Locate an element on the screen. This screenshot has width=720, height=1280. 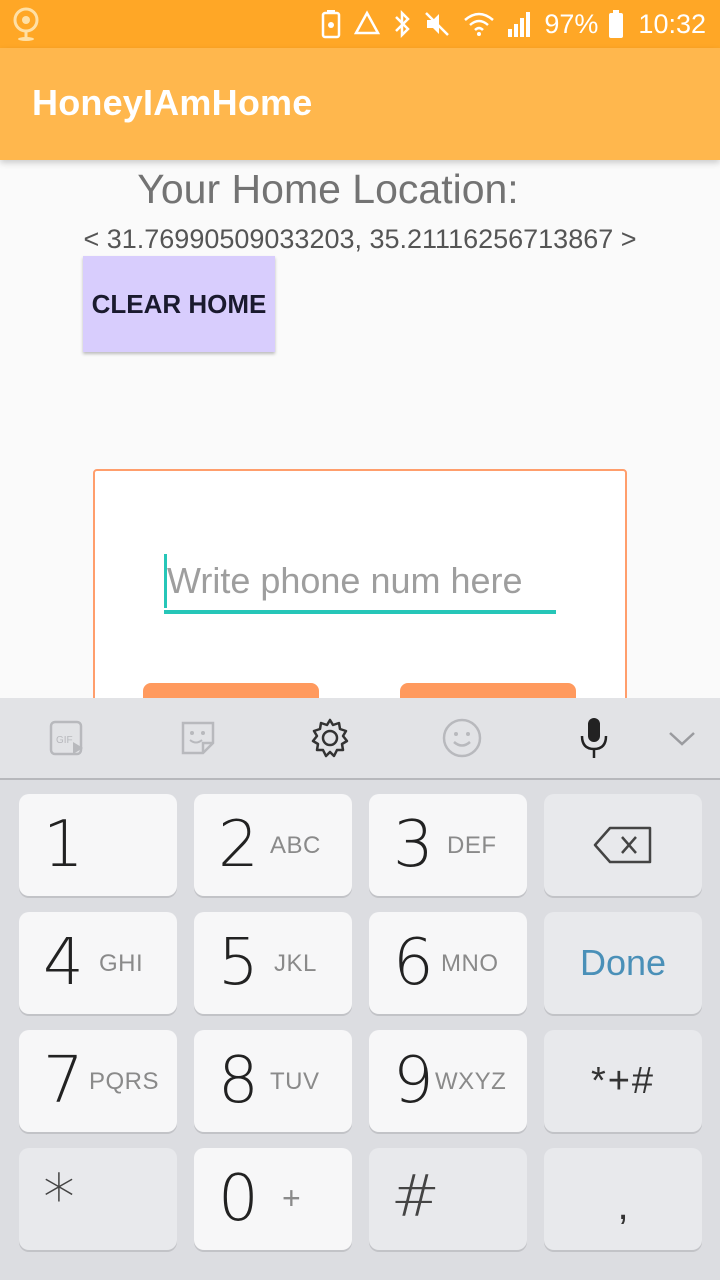
key-letters: GHI is located at coordinates (121, 963).